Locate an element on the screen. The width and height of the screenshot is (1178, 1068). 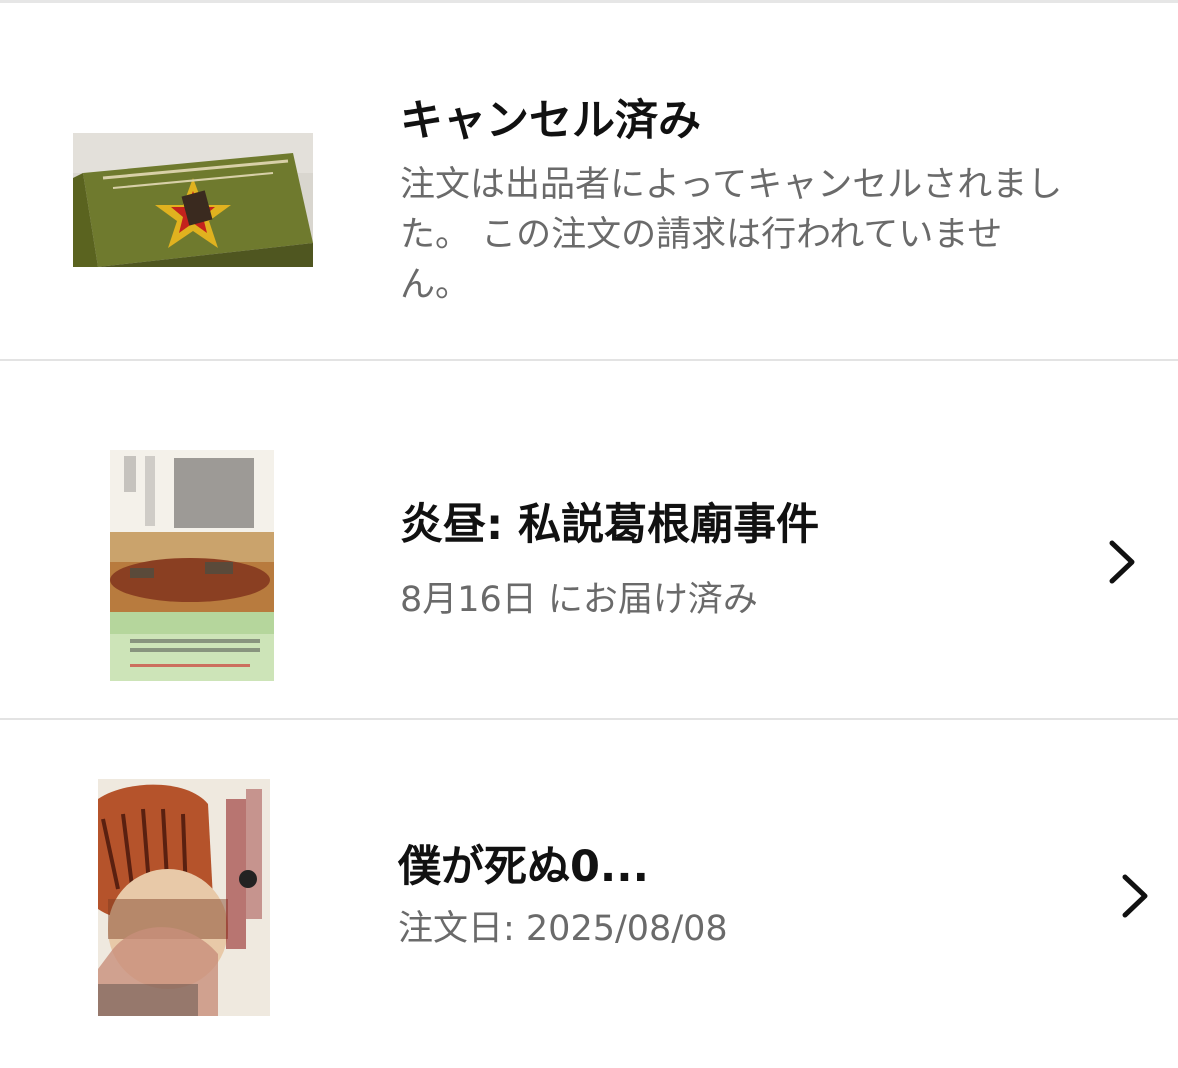
cancellation-message: 注文は出品者によってキャンセルされました。 この注文の請求は行われていません。 is located at coordinates (731, 235).